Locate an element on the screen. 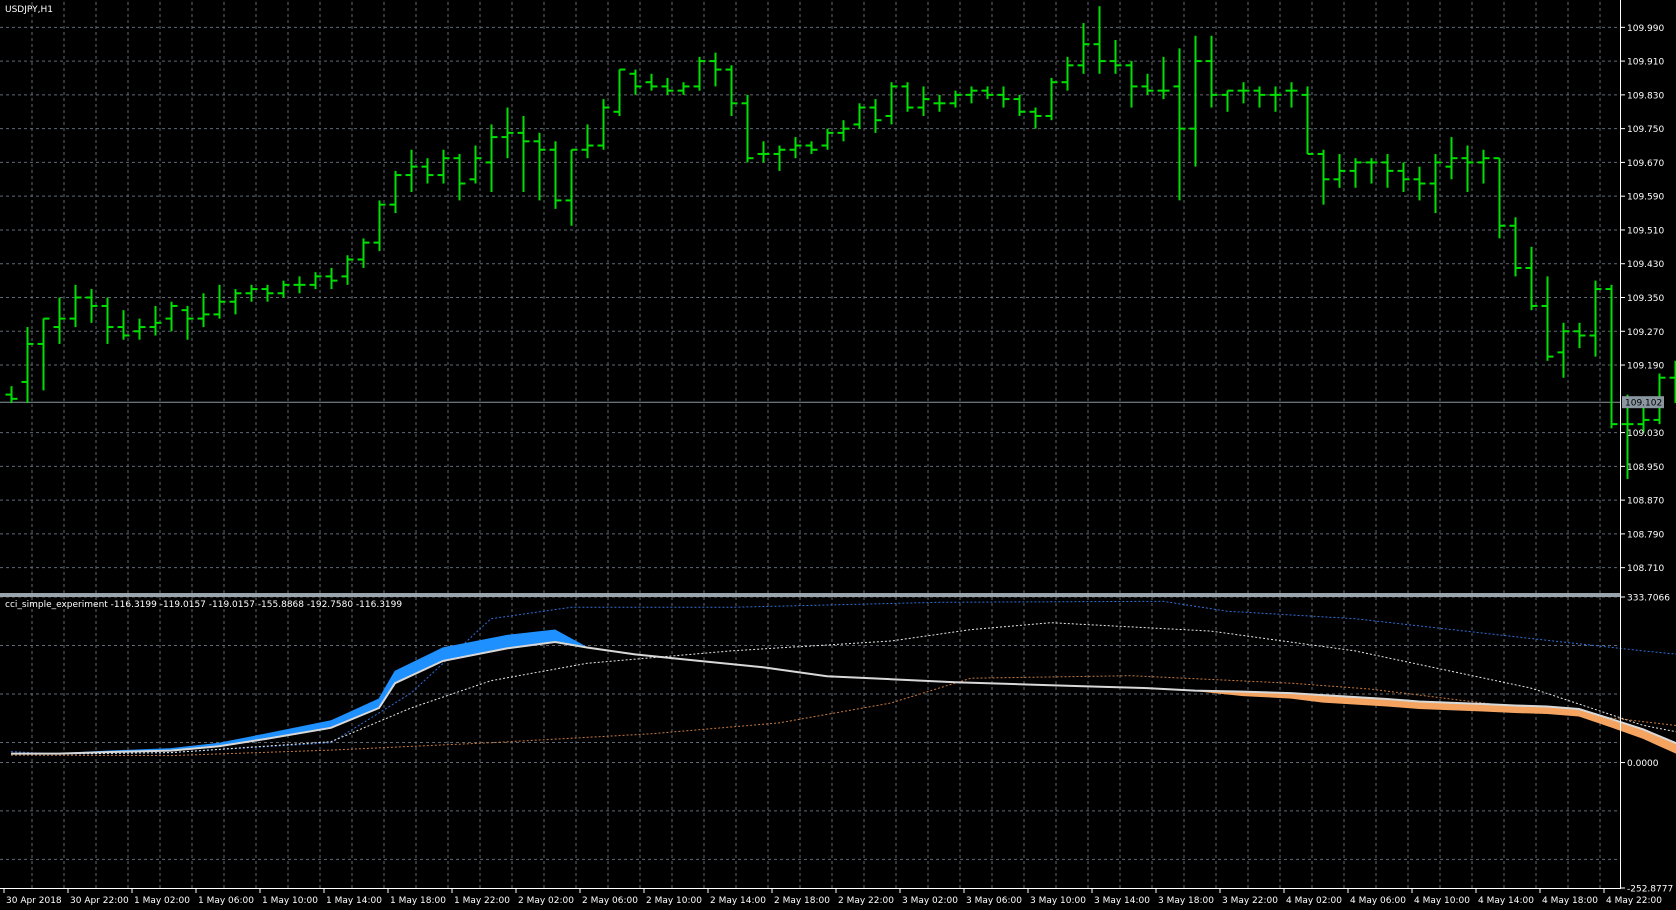 This screenshot has height=910, width=1676. price-tick-label: 109.670 is located at coordinates (1645, 164).